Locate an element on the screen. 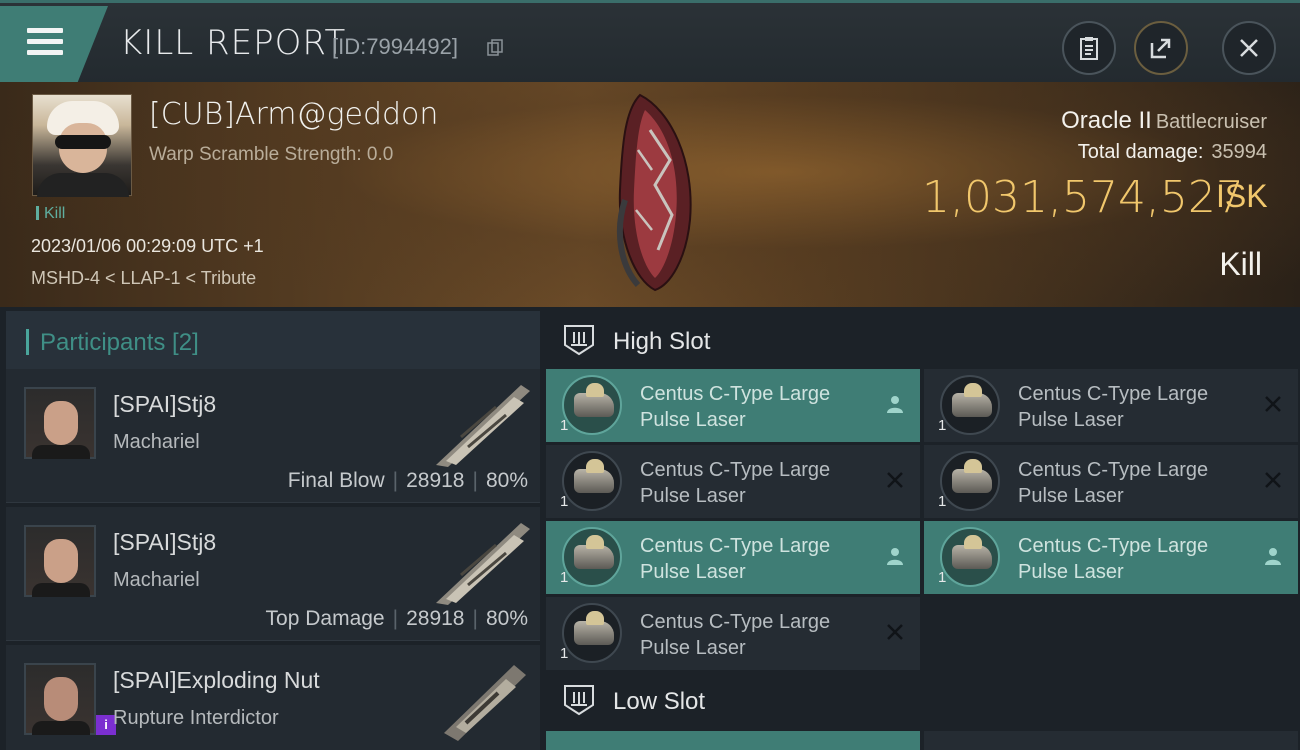  menu-button is located at coordinates (54, 44).